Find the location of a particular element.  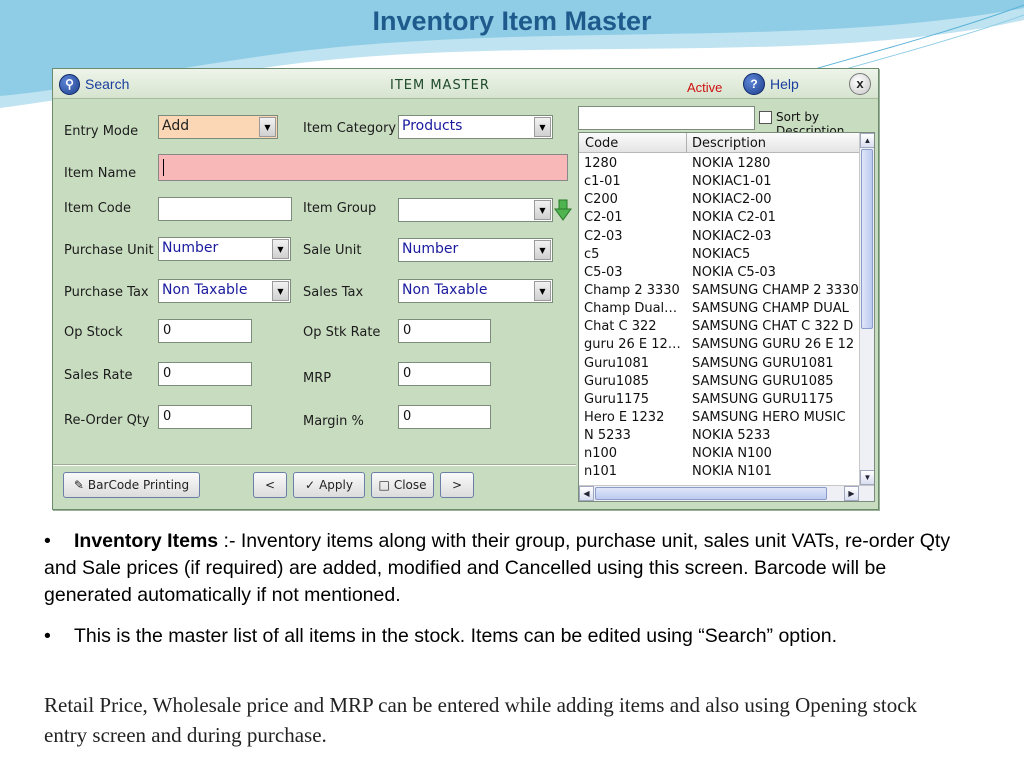

purchase-tax-select: Non Taxable ▼ is located at coordinates (224, 291).